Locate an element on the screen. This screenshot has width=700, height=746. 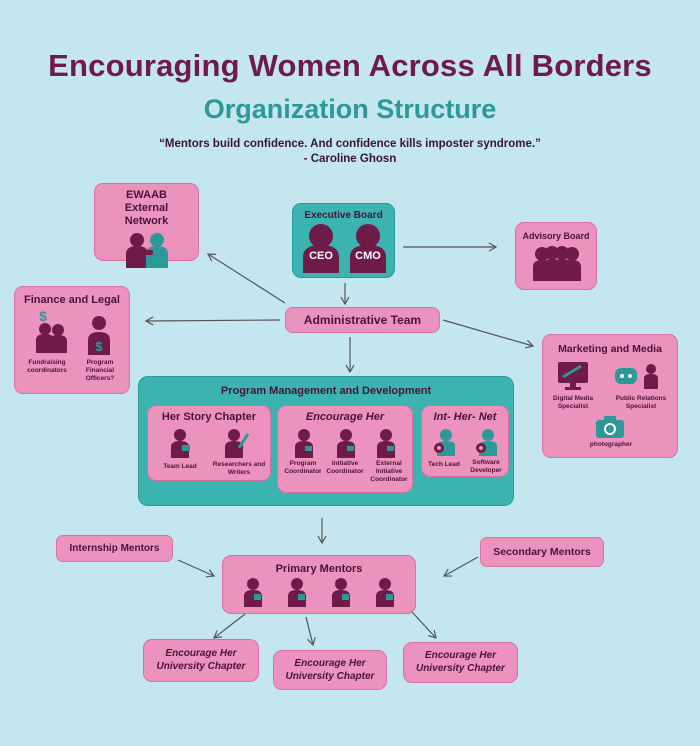
chapter-box-3: Encourage Her University Chapter is located at coordinates (460, 662).